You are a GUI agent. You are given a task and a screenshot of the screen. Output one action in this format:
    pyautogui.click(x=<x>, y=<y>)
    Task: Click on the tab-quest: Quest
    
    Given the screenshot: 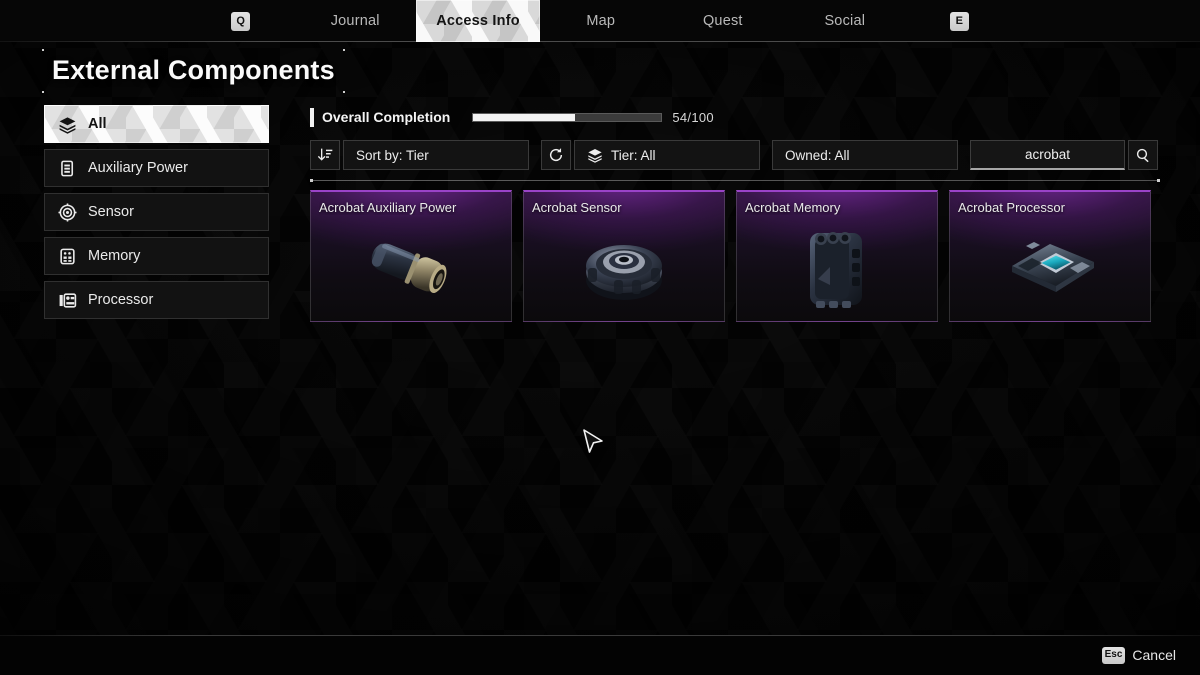 What is the action you would take?
    pyautogui.click(x=723, y=21)
    